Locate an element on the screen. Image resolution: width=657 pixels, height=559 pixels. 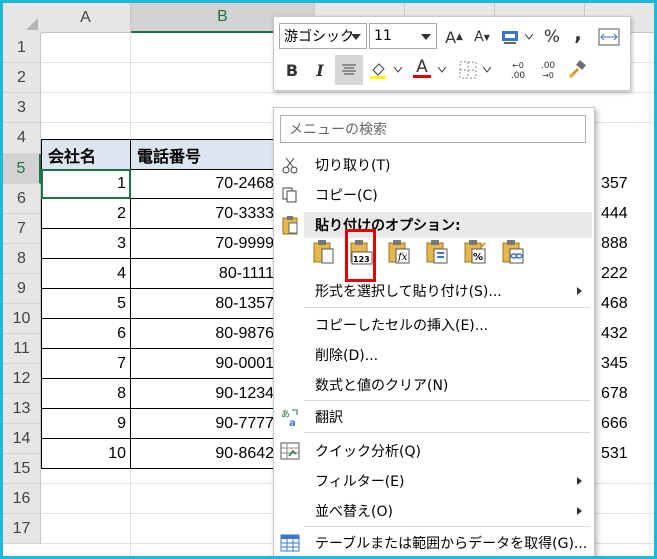
paste-option-paste is located at coordinates (324, 252).